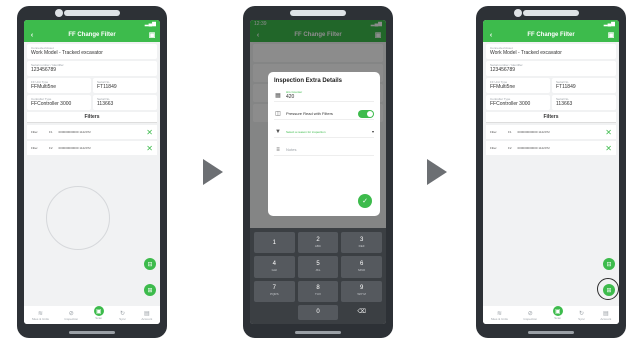 The width and height of the screenshot is (636, 342). Describe the element at coordinates (308, 81) in the screenshot. I see `dialog-title: Inspection Extra Details` at that location.